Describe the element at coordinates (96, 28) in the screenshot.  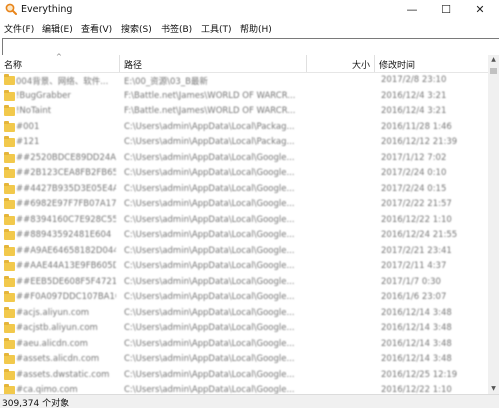
I see `menu-view: 查看(V)` at that location.